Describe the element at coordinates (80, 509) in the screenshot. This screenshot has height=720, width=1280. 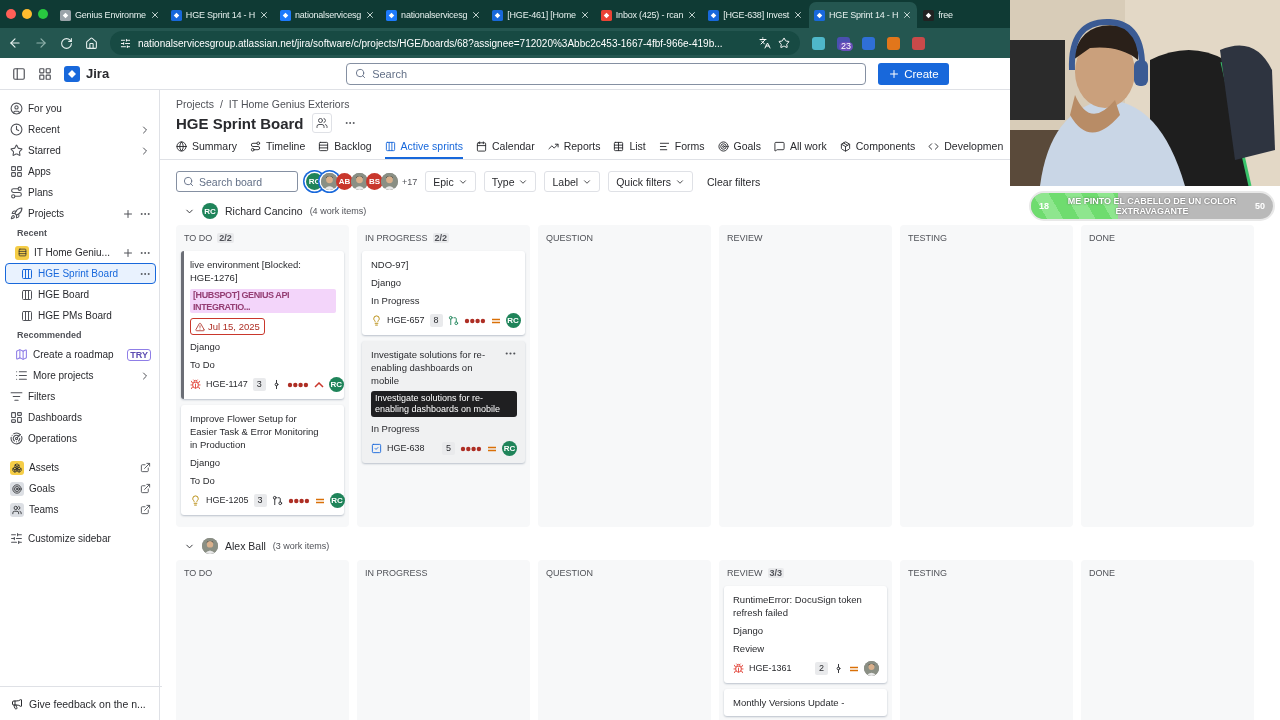
I see `sidebar-item: Teams` at that location.